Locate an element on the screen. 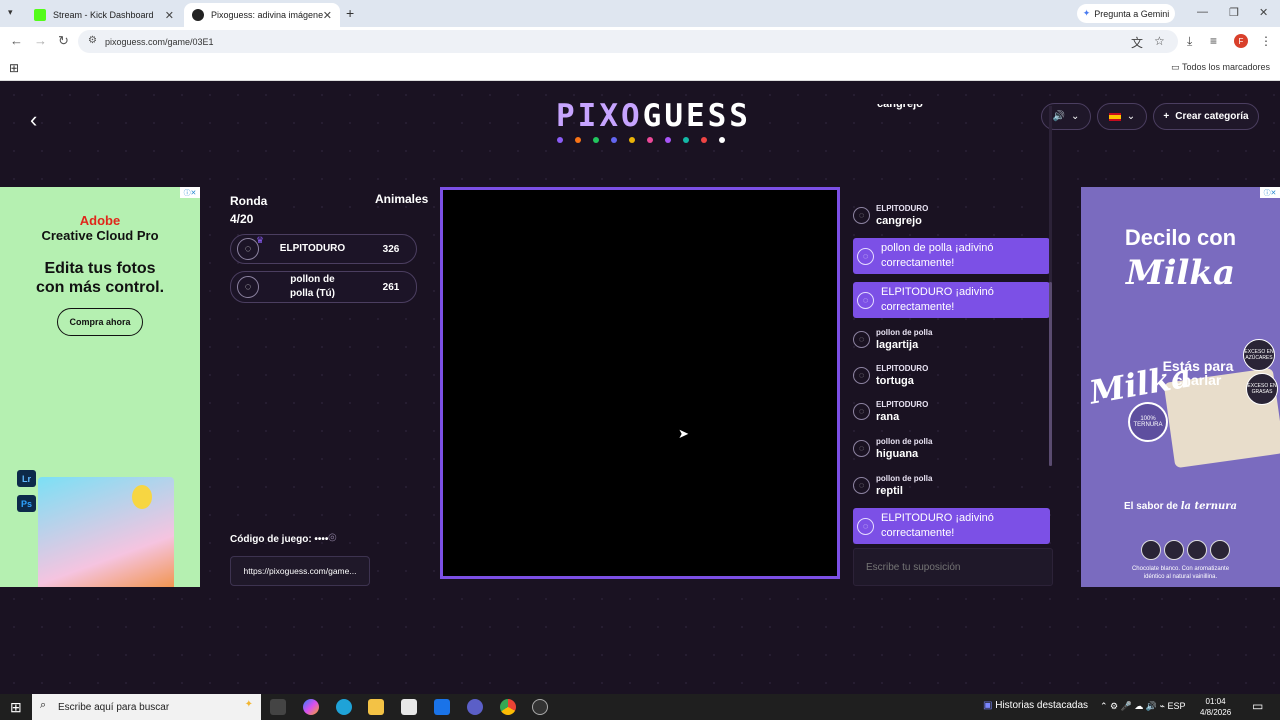  player-row: ◌ pollon de polla (Tú) 261 is located at coordinates (323, 287).